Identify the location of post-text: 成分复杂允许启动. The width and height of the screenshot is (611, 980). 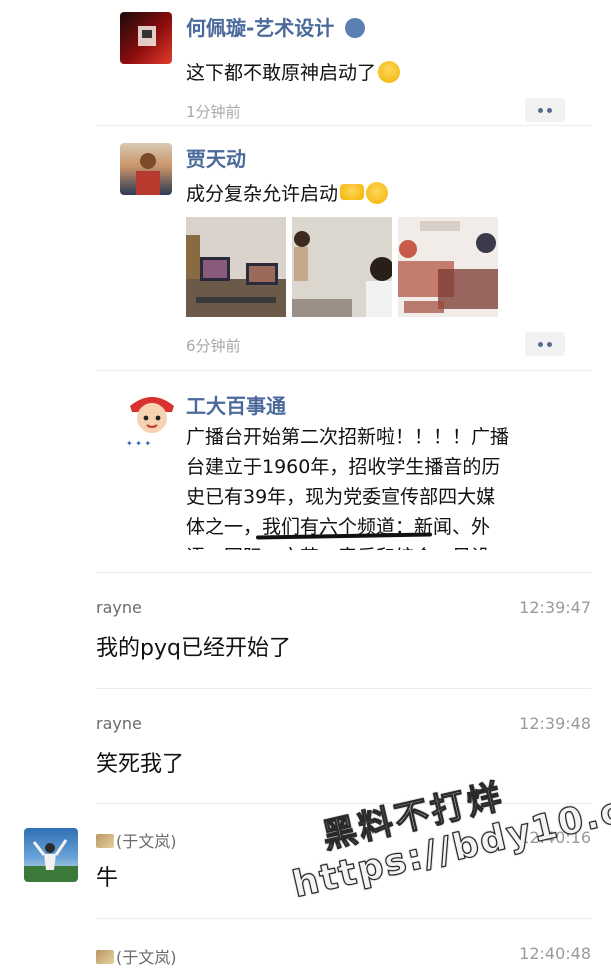
(287, 192).